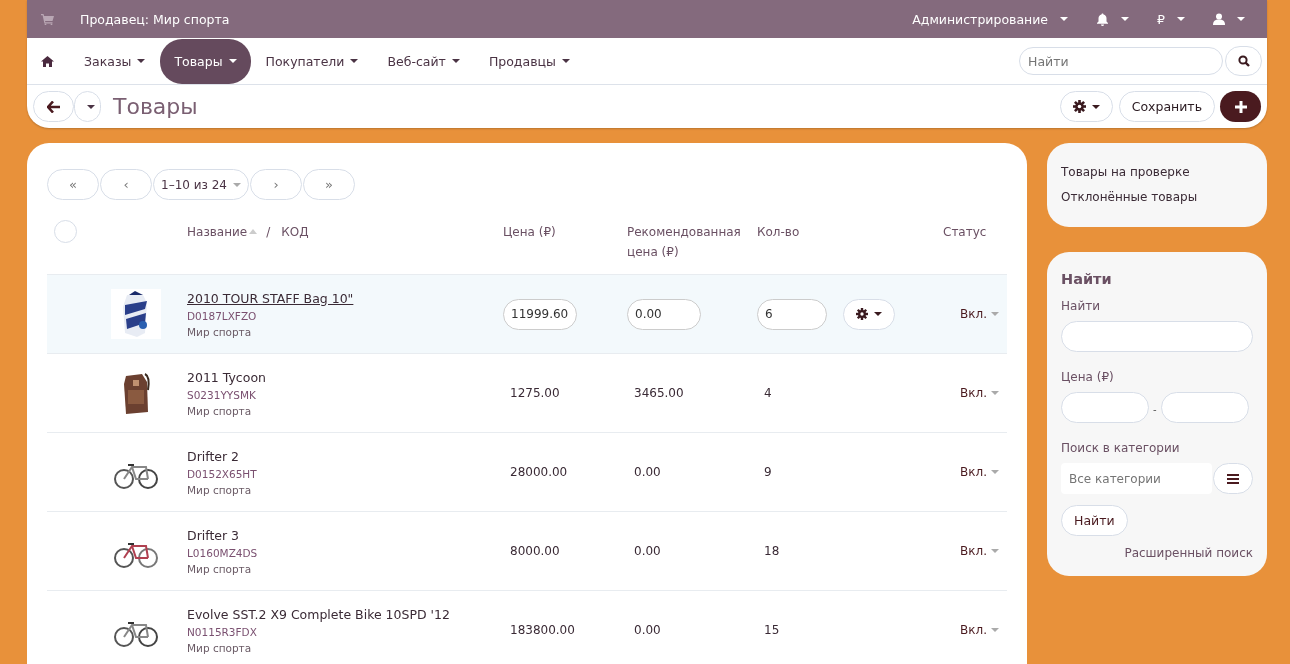  Describe the element at coordinates (155, 19) in the screenshot. I see `vendor-title: Продавец: Мир спорта` at that location.